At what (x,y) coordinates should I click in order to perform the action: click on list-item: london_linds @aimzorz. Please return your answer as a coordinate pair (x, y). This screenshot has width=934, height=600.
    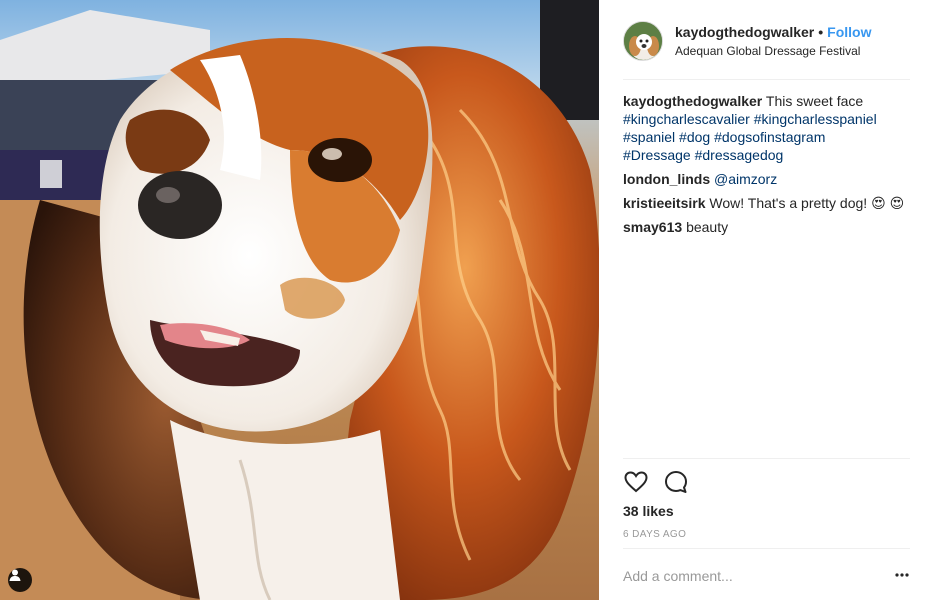
    Looking at the image, I should click on (766, 179).